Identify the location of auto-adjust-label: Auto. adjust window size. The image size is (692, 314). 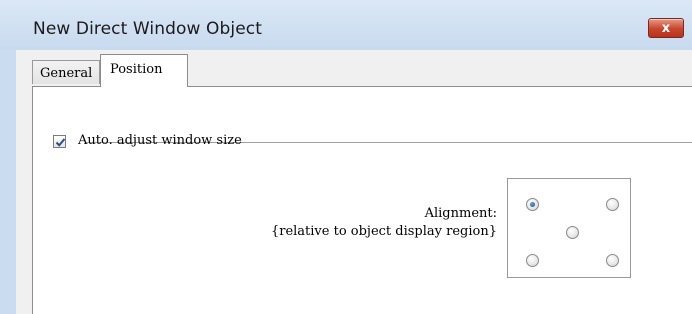
(160, 140).